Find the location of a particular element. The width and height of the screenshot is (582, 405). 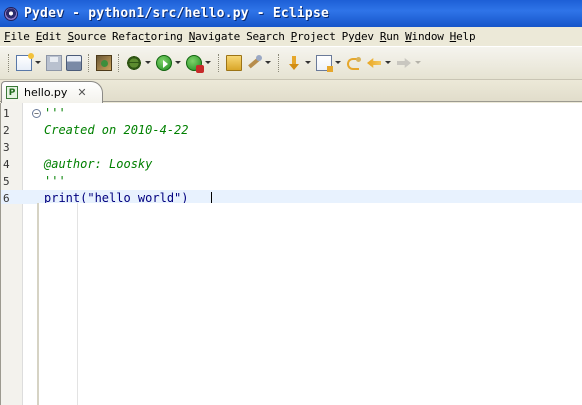

menu-source: Source is located at coordinates (88, 36).